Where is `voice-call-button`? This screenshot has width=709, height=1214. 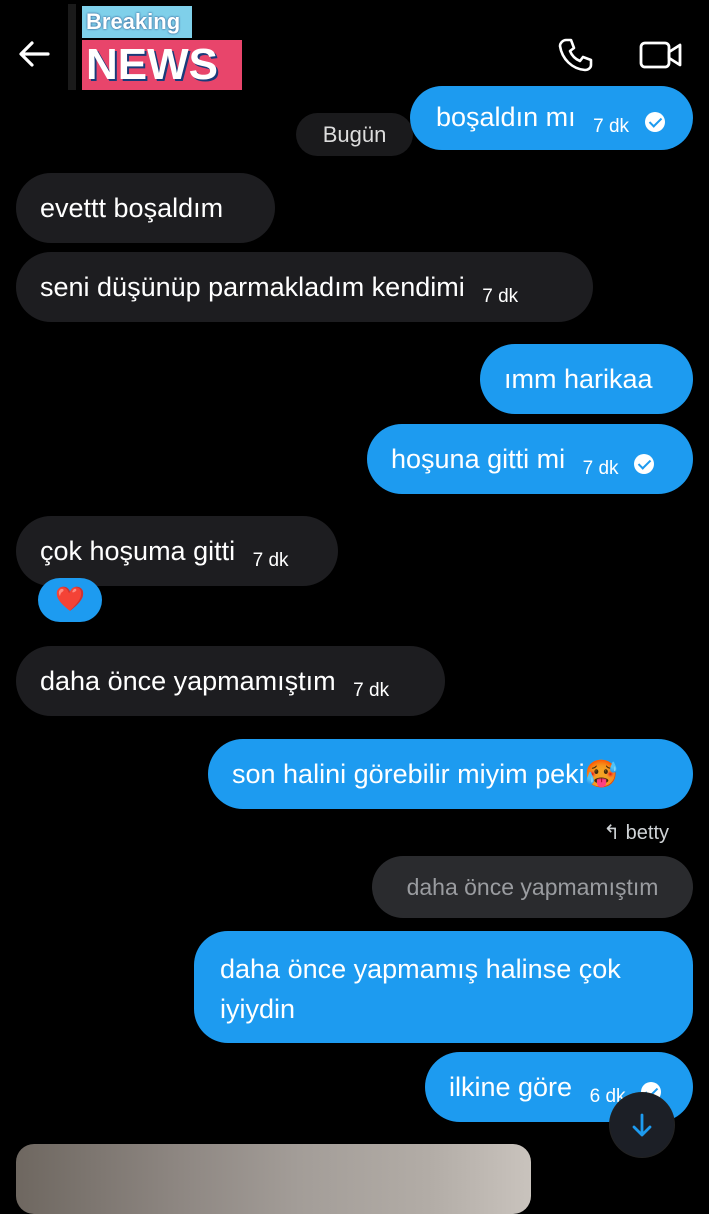
voice-call-button is located at coordinates (575, 55).